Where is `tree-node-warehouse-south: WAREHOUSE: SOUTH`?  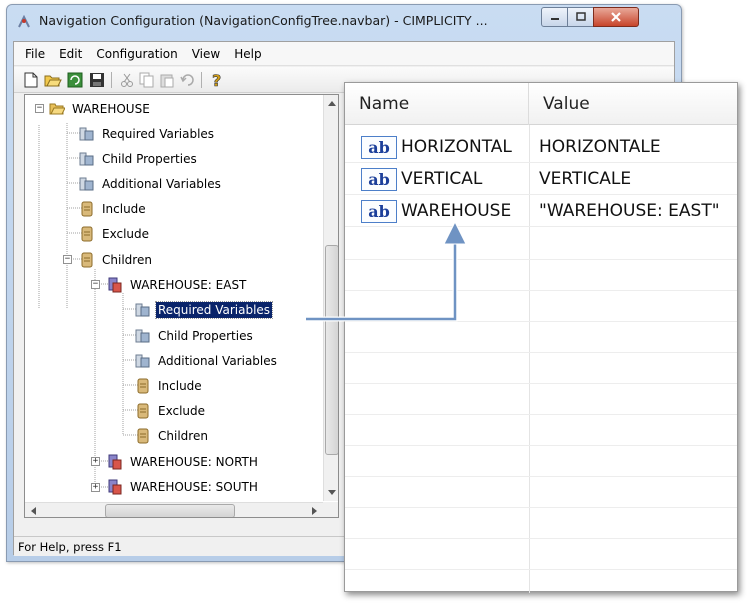
tree-node-warehouse-south: WAREHOUSE: SOUTH is located at coordinates (183, 487).